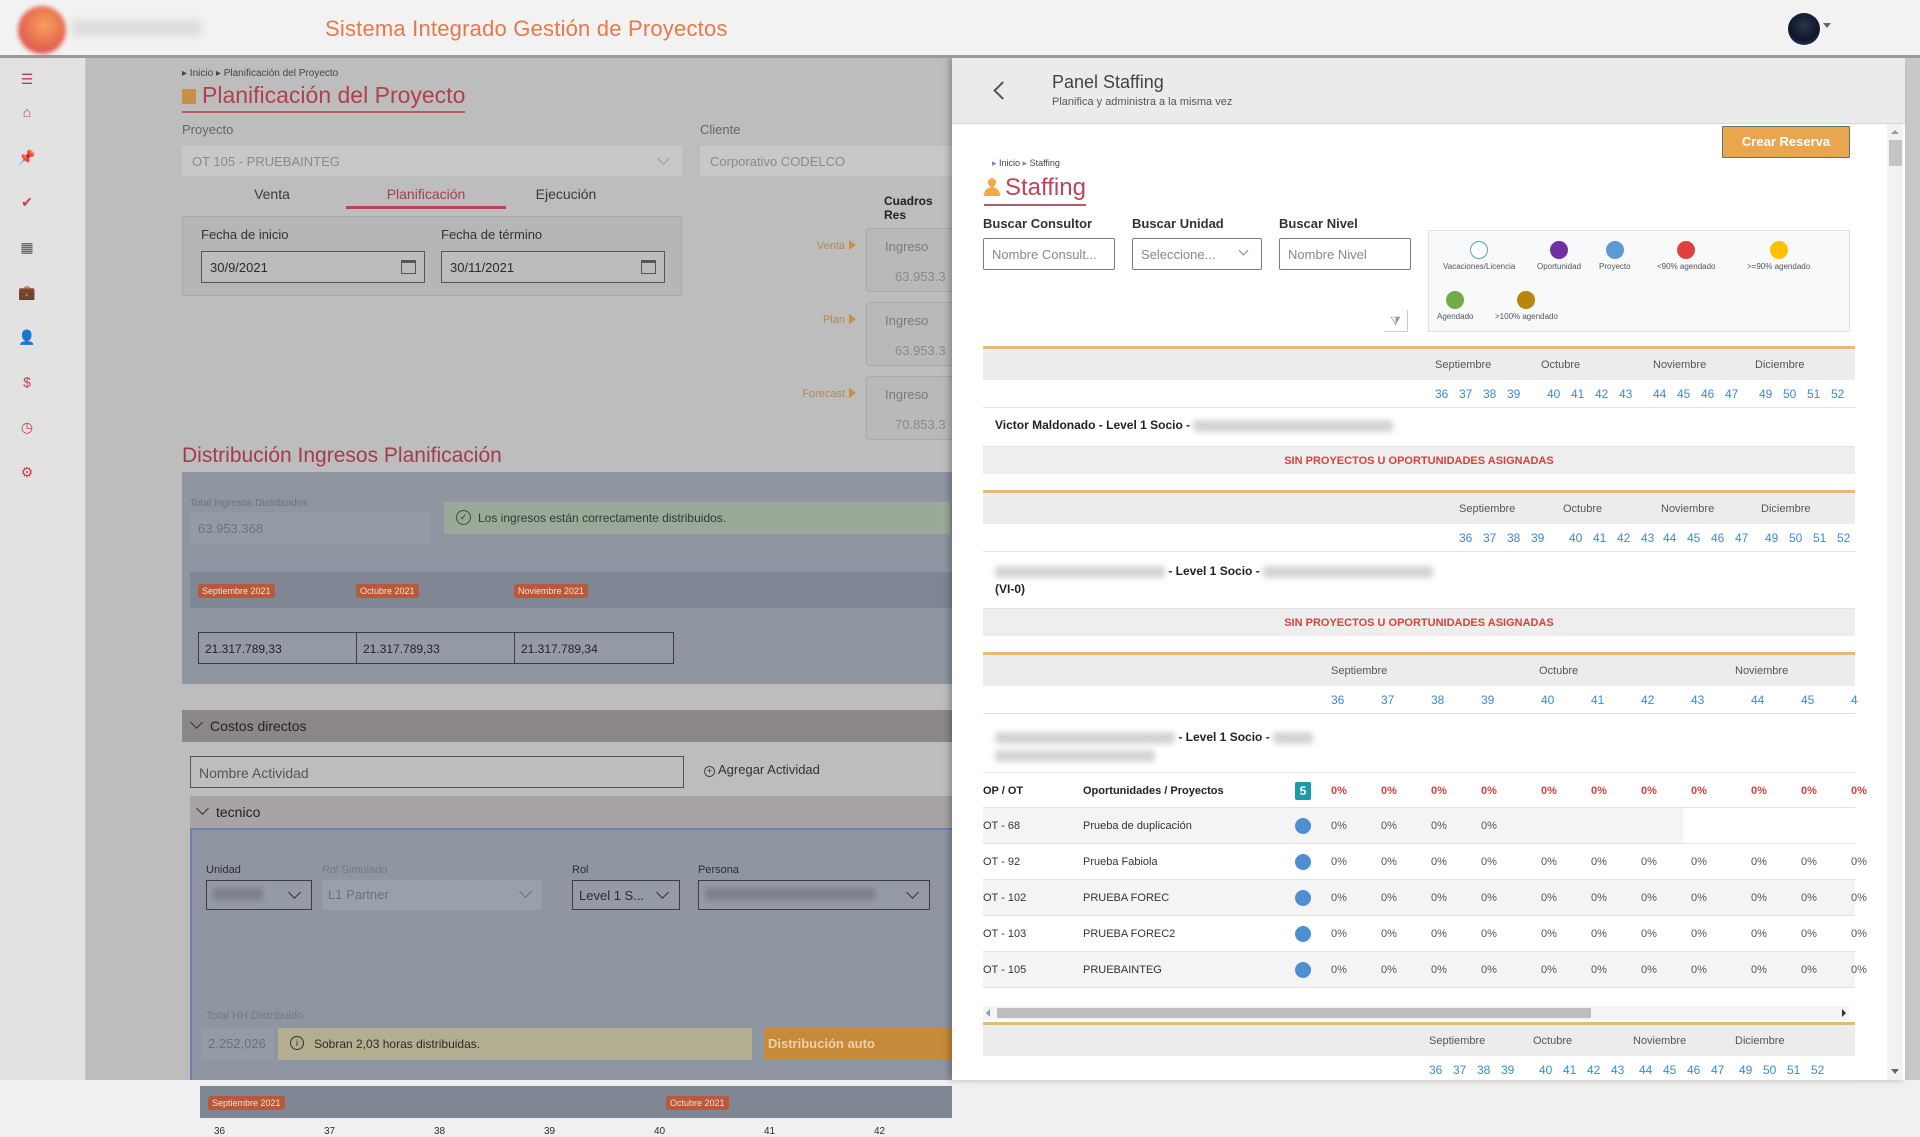 The width and height of the screenshot is (1920, 1137). I want to click on rol-simulado-select: L1 Partner, so click(432, 895).